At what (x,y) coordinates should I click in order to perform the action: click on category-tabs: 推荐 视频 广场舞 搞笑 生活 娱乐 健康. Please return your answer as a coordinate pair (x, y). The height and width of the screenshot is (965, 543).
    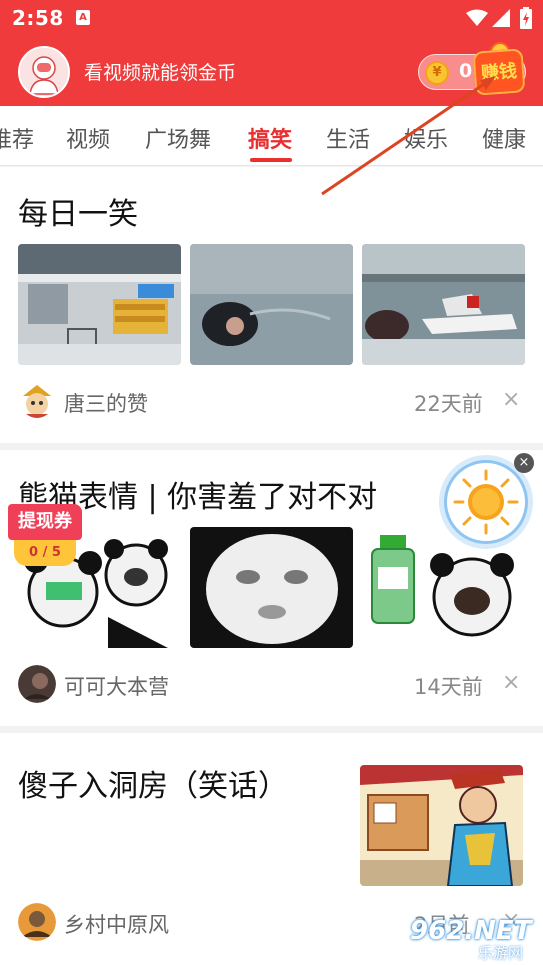
    Looking at the image, I should click on (271, 136).